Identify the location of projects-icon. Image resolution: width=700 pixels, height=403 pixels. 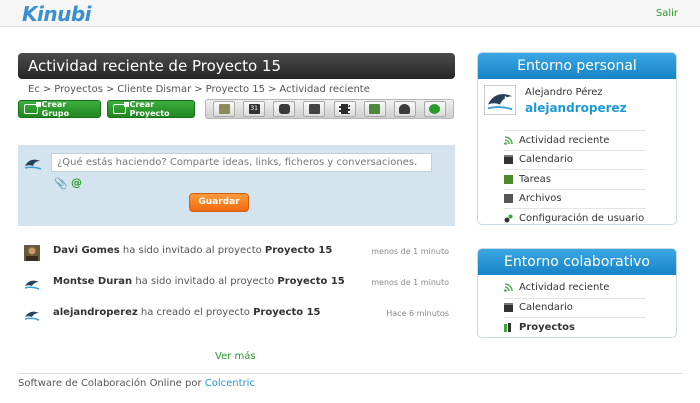
(507, 327).